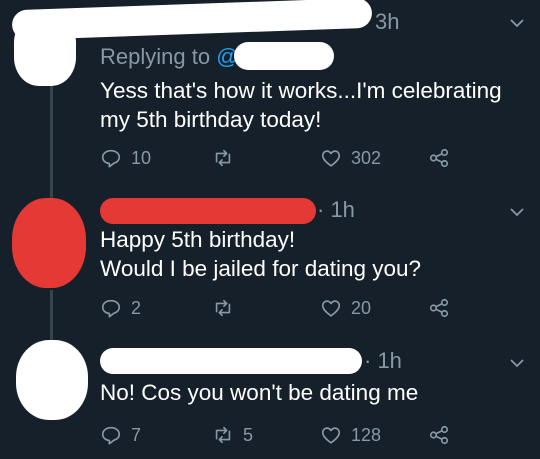  What do you see at coordinates (366, 157) in the screenshot?
I see `like-count: 302` at bounding box center [366, 157].